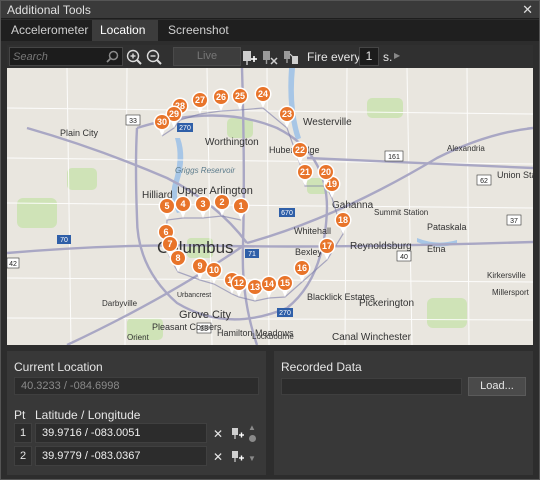 This screenshot has width=540, height=480. I want to click on map-pin-label: 8, so click(177, 258).